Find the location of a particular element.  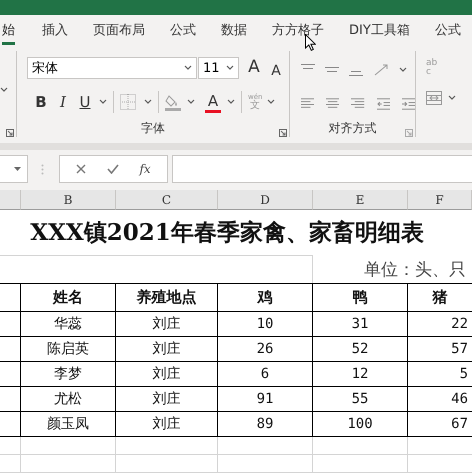

decrease-indent-icon is located at coordinates (383, 104).